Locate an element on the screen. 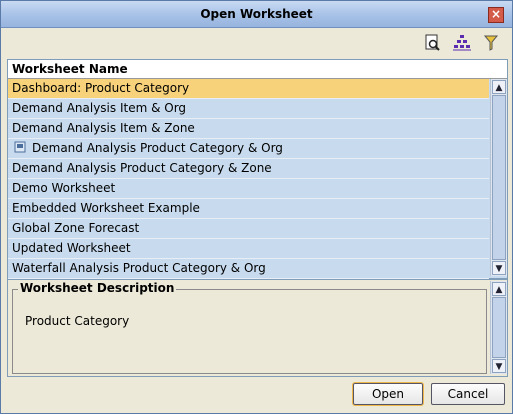  description-legend: Worksheet Description is located at coordinates (97, 288).